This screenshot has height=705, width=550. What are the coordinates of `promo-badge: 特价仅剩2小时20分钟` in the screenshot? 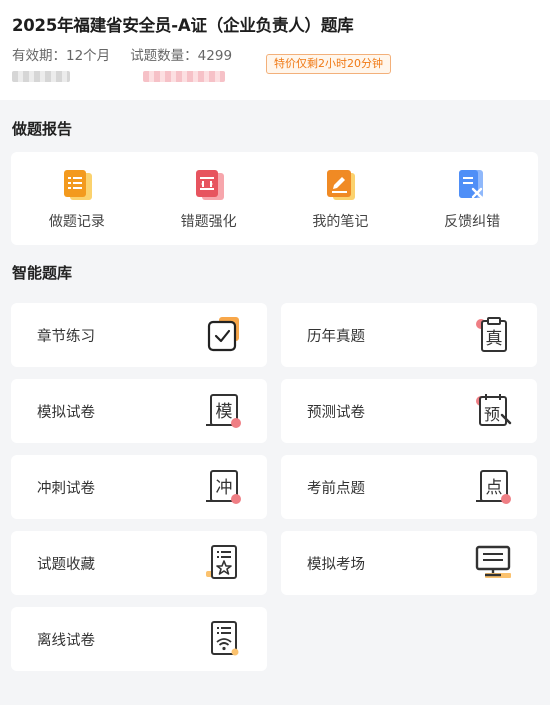 It's located at (328, 64).